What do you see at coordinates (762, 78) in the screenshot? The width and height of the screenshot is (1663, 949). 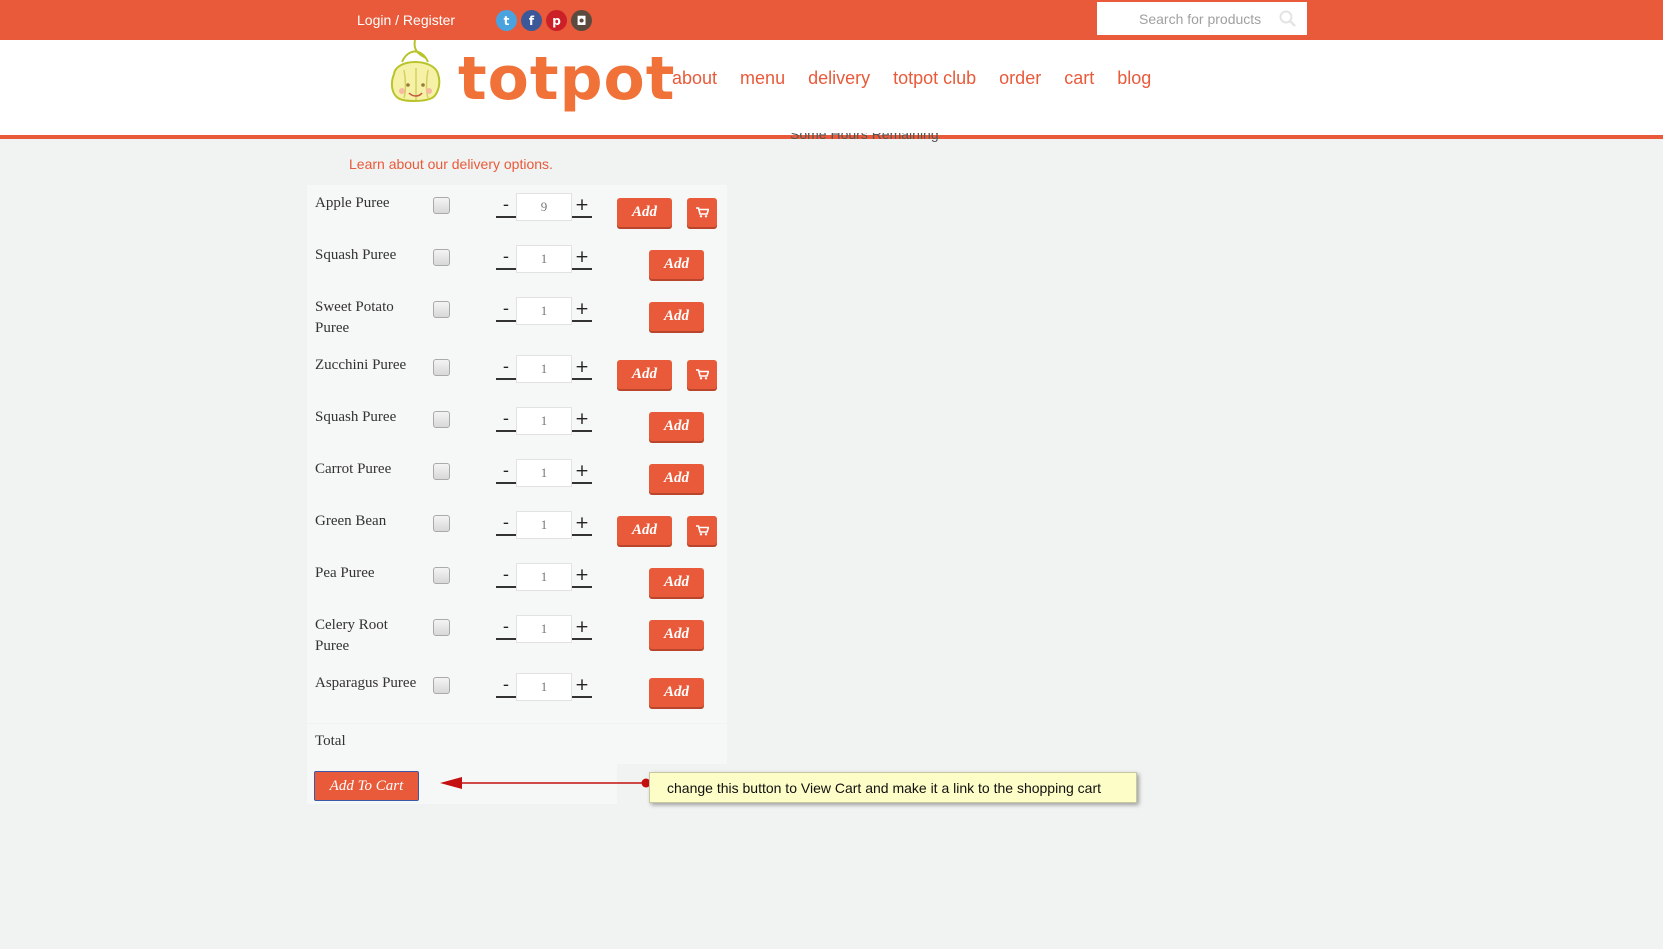 I see `nav-menu: menu` at bounding box center [762, 78].